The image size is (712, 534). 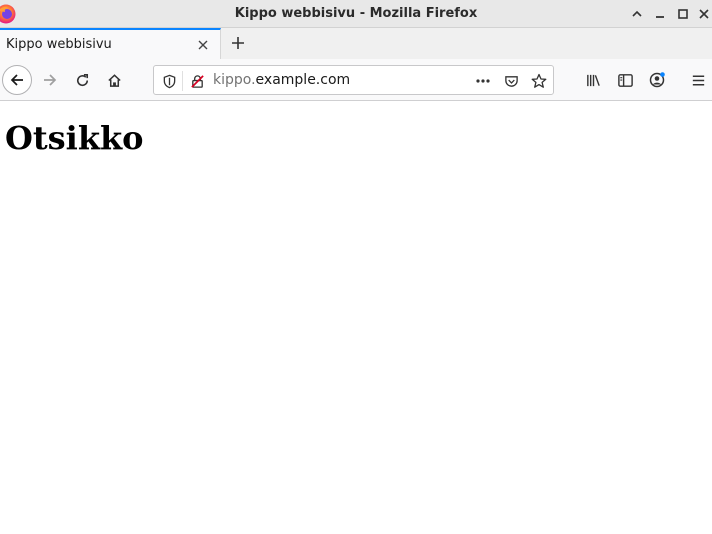 I want to click on navigation-toolbar: kippo.example.com, so click(x=356, y=80).